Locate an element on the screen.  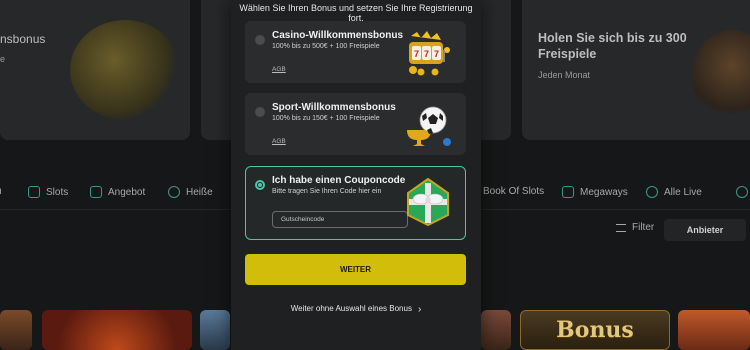
category-sport-partial is located at coordinates (742, 192).